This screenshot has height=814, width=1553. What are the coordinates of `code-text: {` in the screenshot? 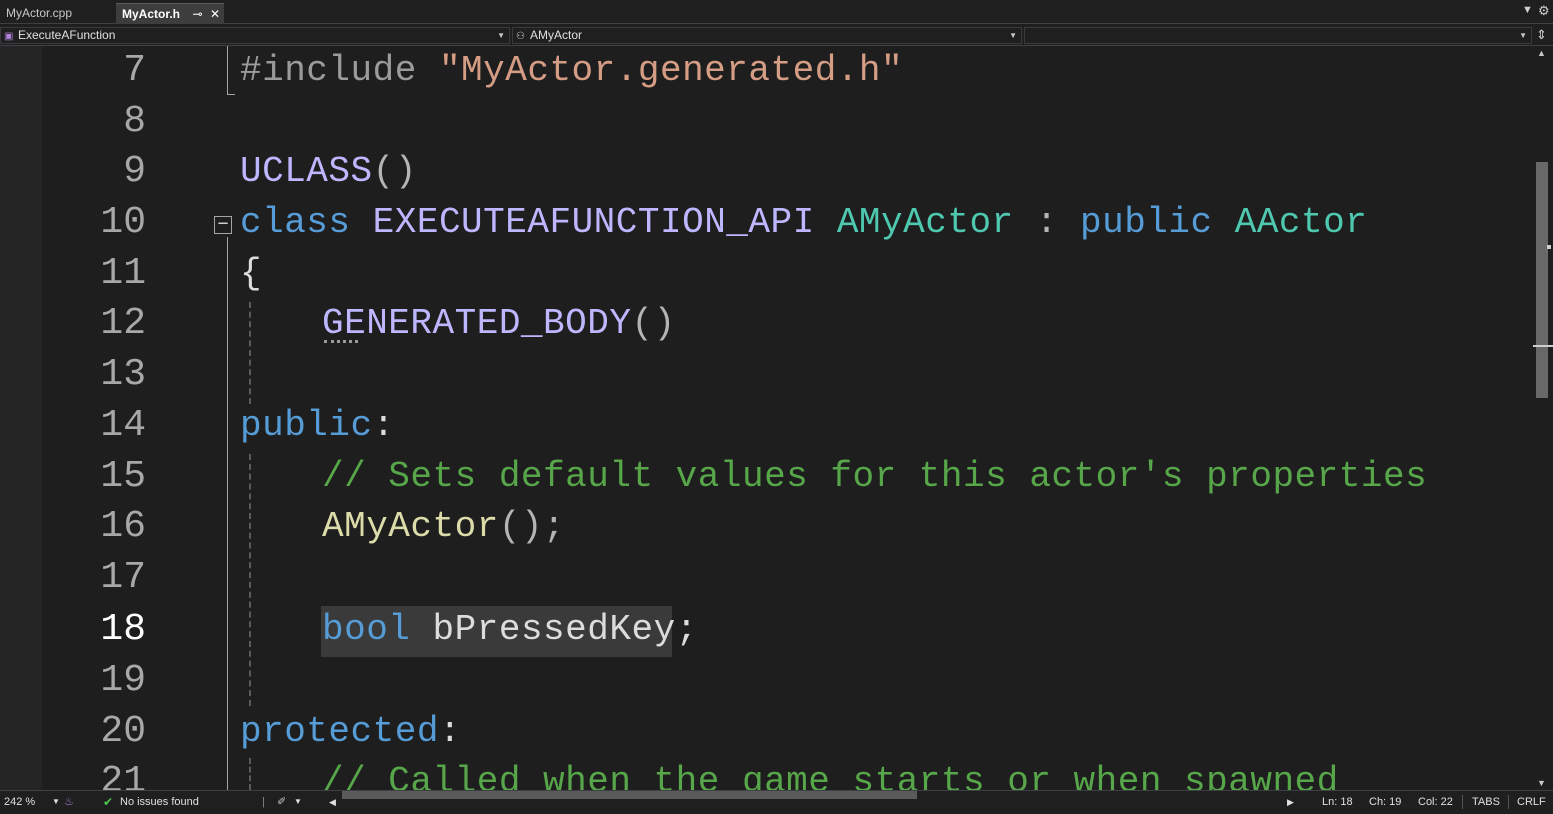 It's located at (251, 273).